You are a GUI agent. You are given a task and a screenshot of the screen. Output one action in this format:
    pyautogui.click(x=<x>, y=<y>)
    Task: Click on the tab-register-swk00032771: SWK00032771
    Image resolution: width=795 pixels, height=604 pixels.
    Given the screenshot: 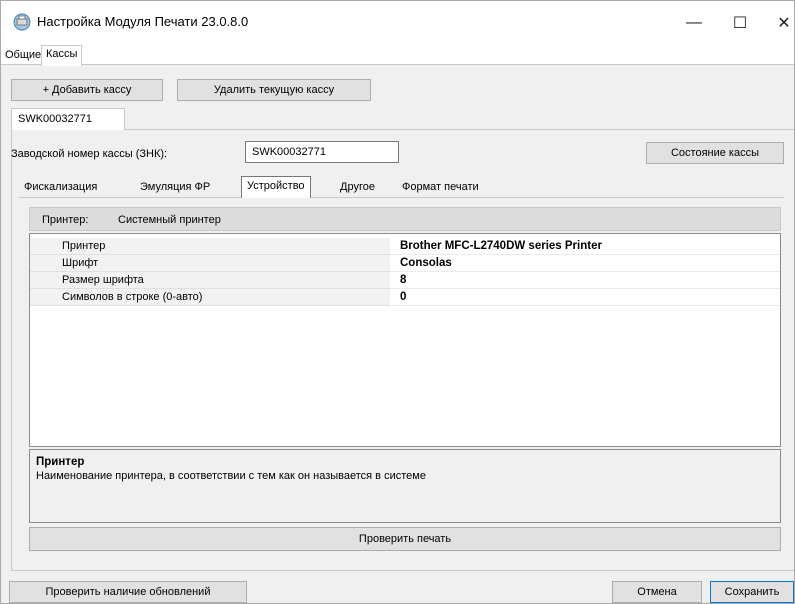 What is the action you would take?
    pyautogui.click(x=68, y=119)
    